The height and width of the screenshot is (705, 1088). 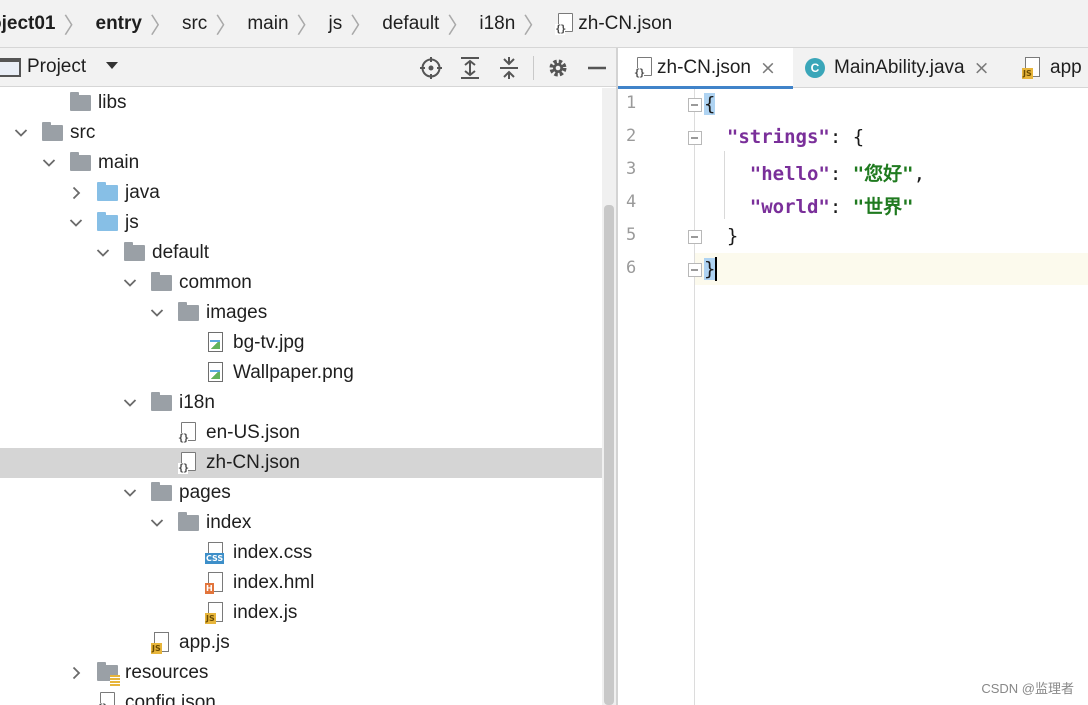 What do you see at coordinates (301, 493) in the screenshot?
I see `tree-row: pages` at bounding box center [301, 493].